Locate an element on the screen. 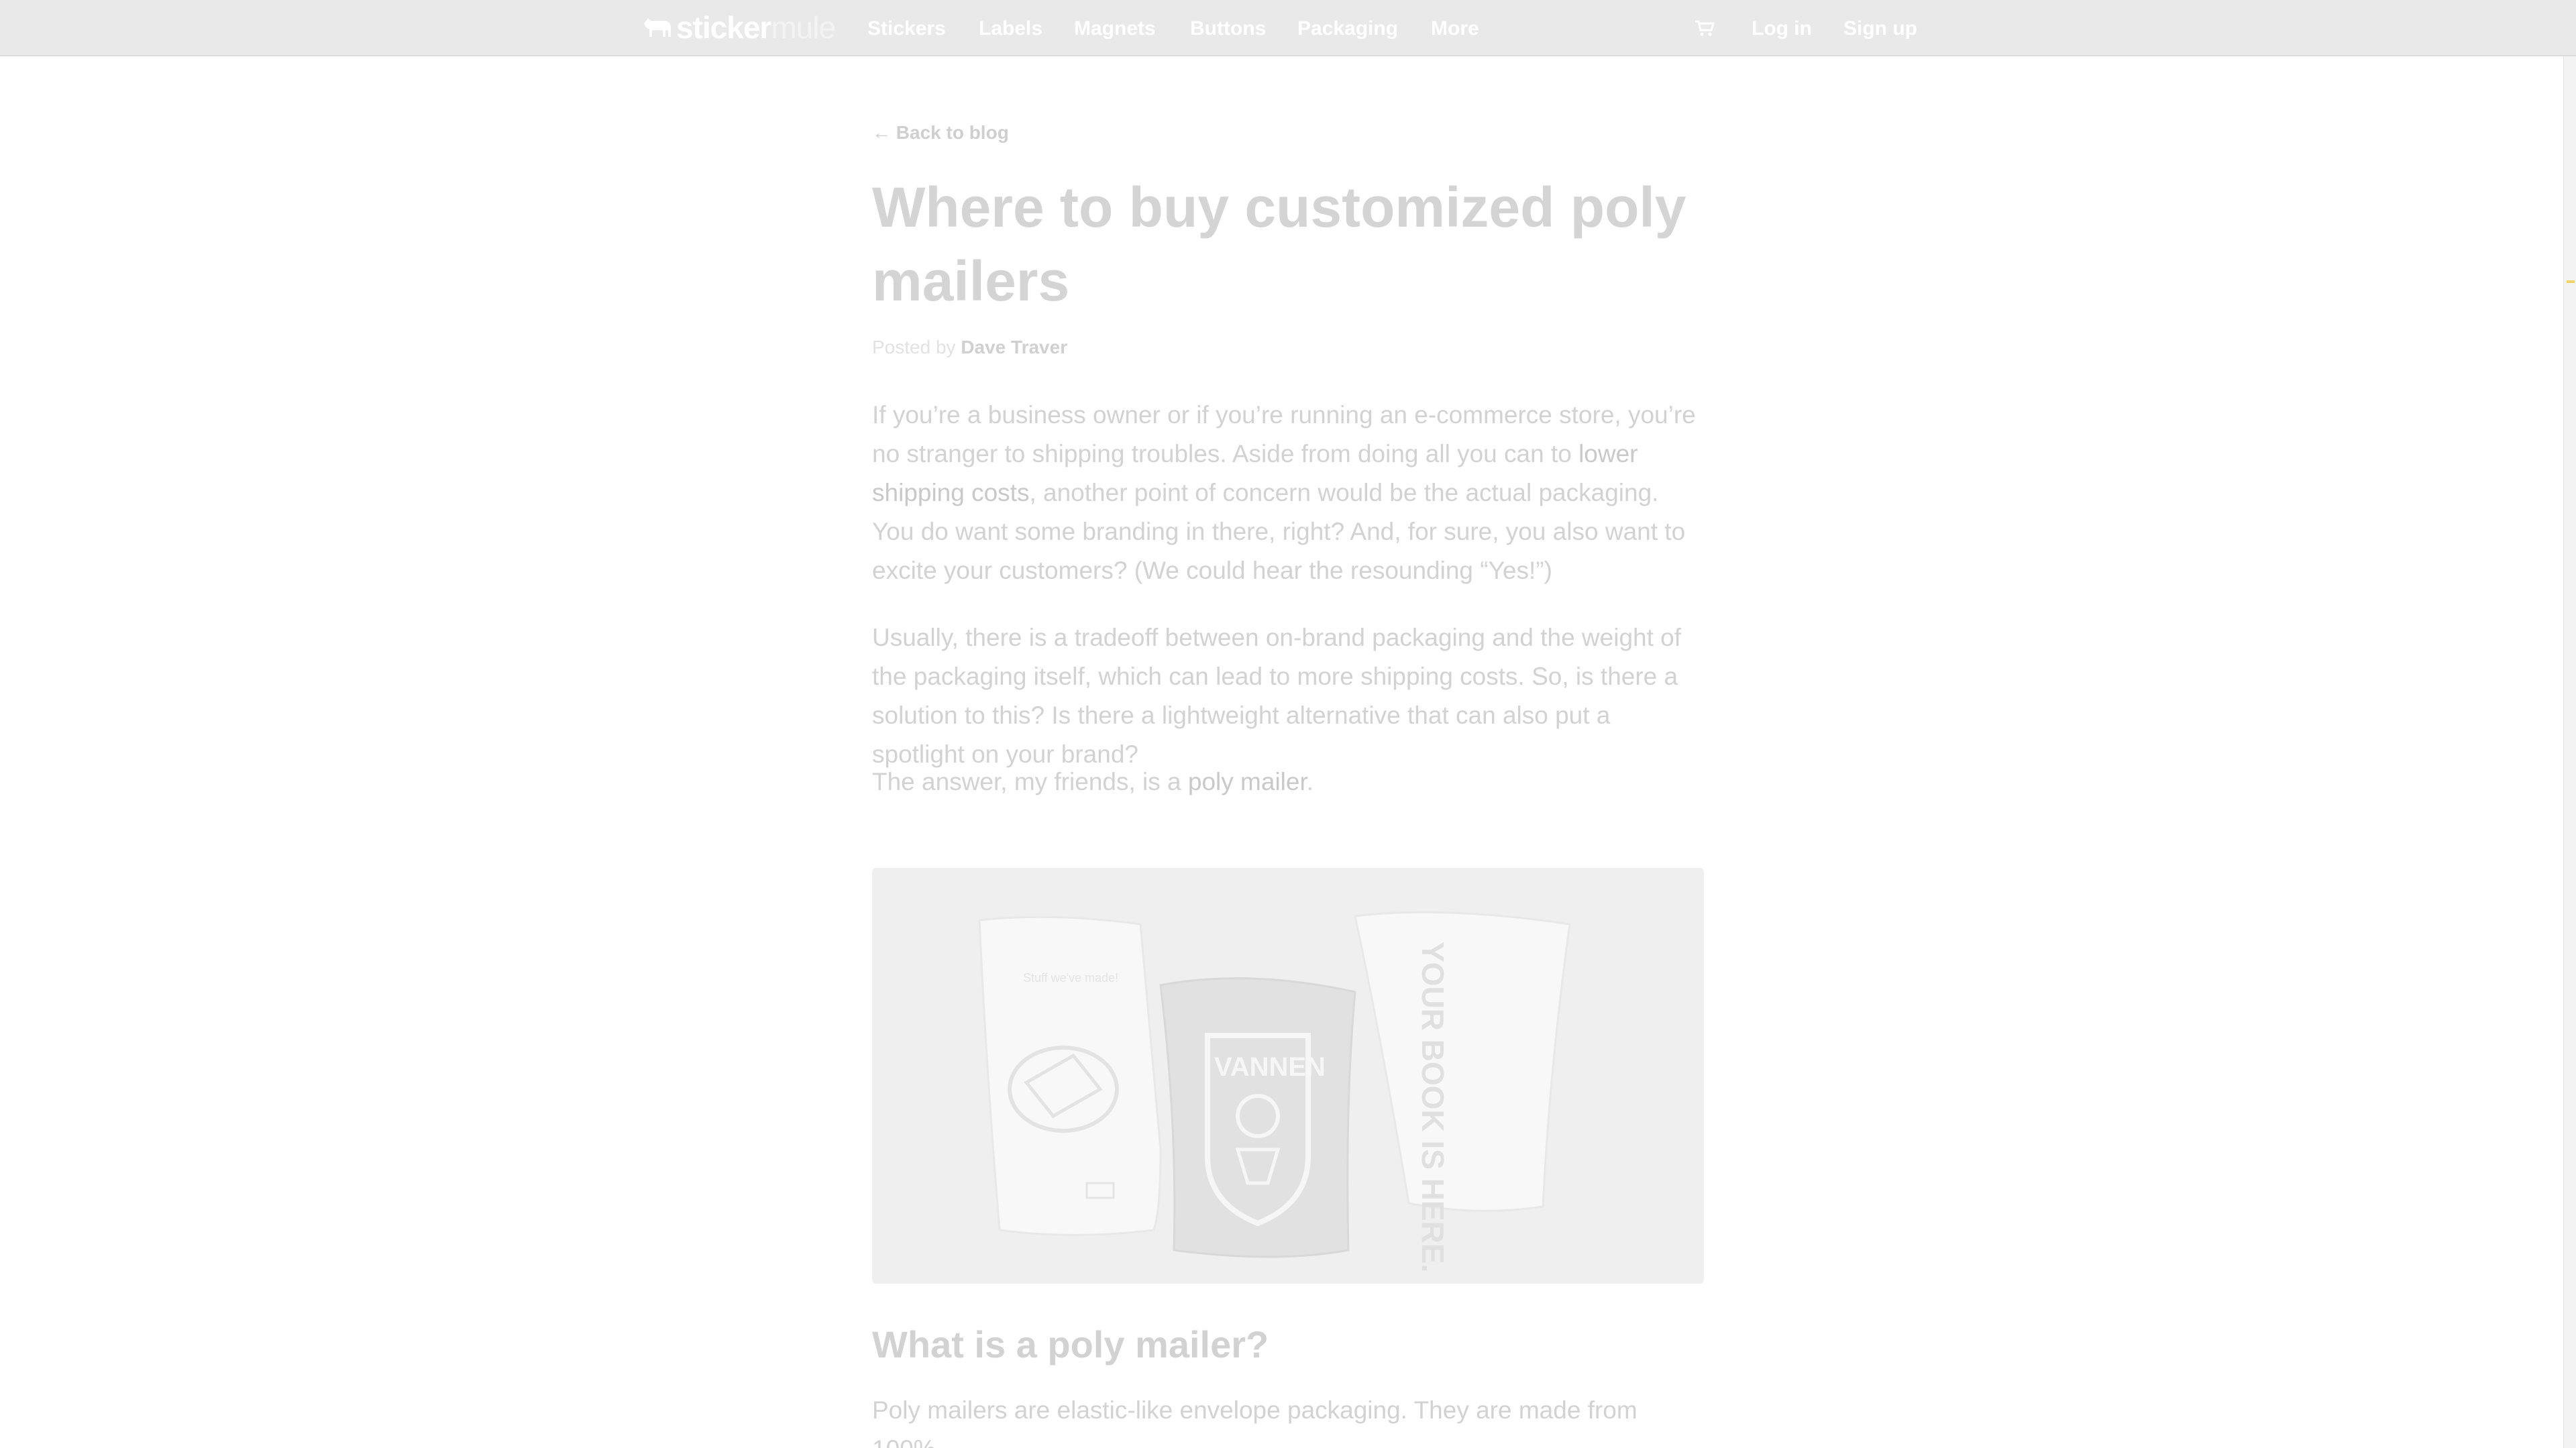  para3-text-b: . is located at coordinates (1310, 781).